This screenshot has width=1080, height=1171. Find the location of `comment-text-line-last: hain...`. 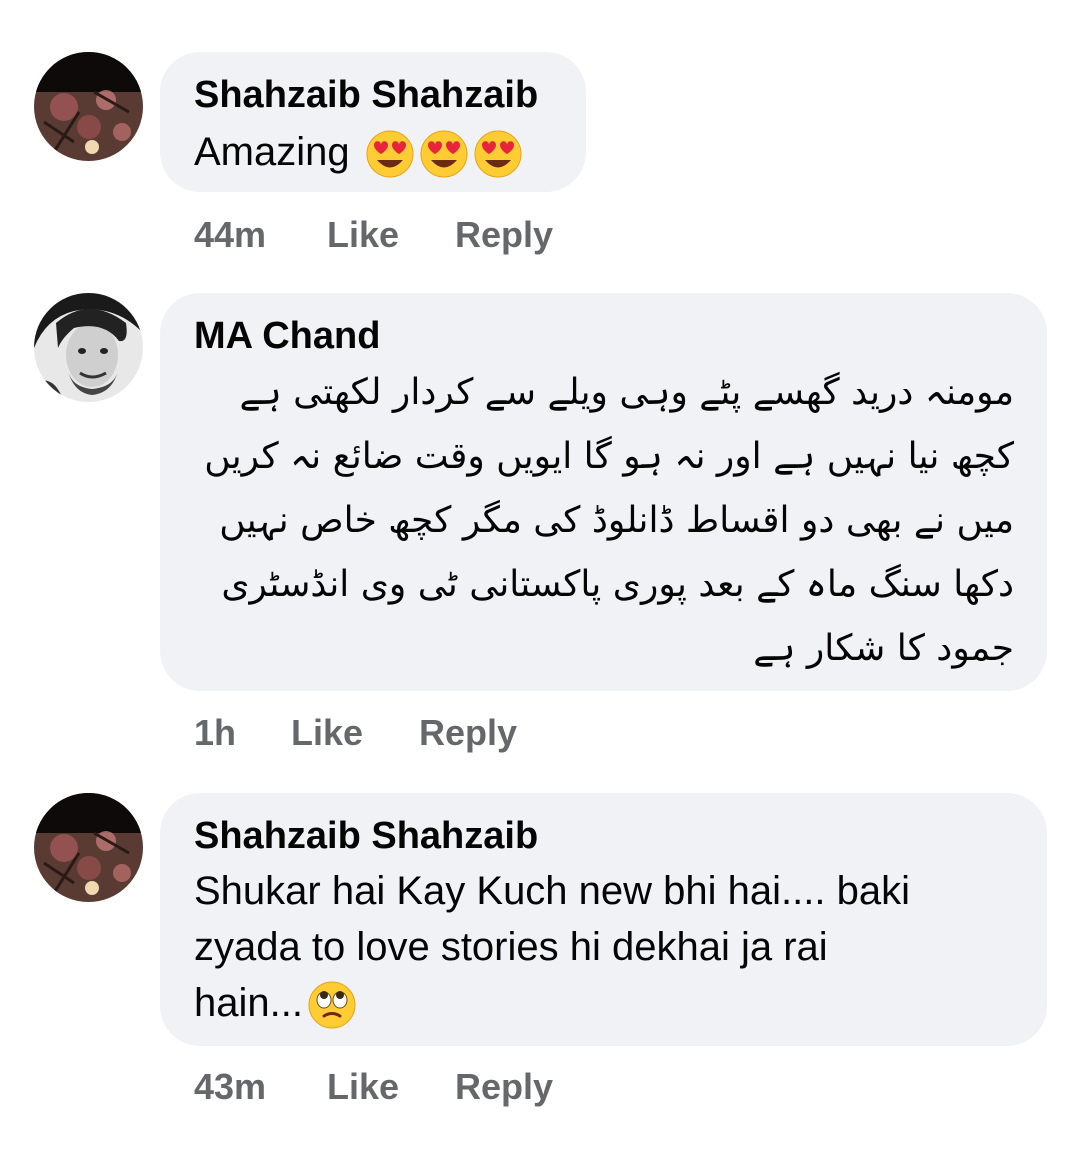

comment-text-line-last: hain... is located at coordinates (552, 1003).